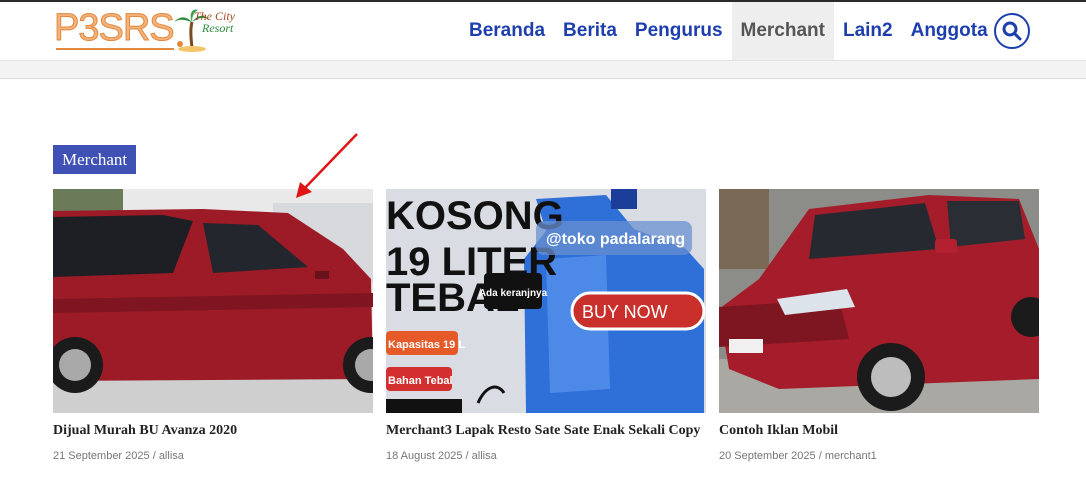 The height and width of the screenshot is (480, 1086). What do you see at coordinates (115, 49) in the screenshot?
I see `logo-underline` at bounding box center [115, 49].